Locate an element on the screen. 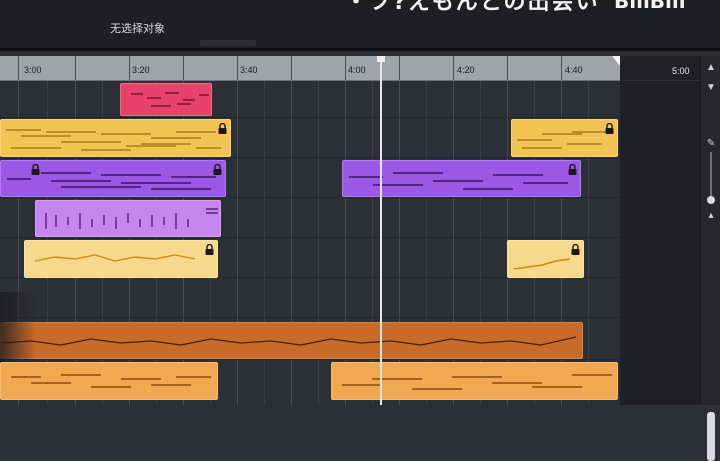 The width and height of the screenshot is (720, 461). svg-text: BiliBili is located at coordinates (650, 6).